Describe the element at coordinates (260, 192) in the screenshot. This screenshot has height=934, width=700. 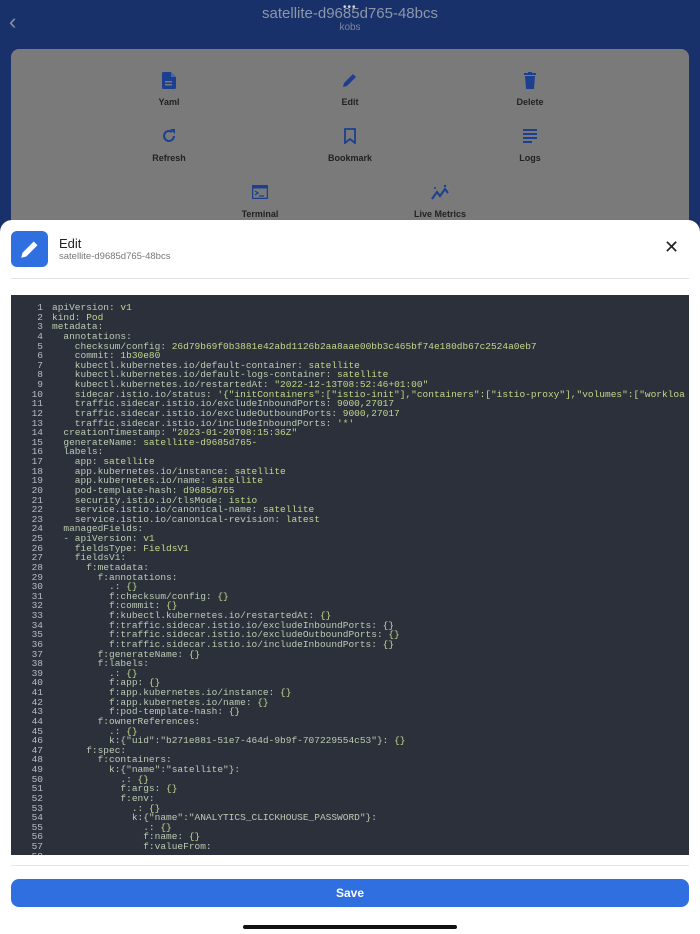
I see `terminal-icon` at that location.